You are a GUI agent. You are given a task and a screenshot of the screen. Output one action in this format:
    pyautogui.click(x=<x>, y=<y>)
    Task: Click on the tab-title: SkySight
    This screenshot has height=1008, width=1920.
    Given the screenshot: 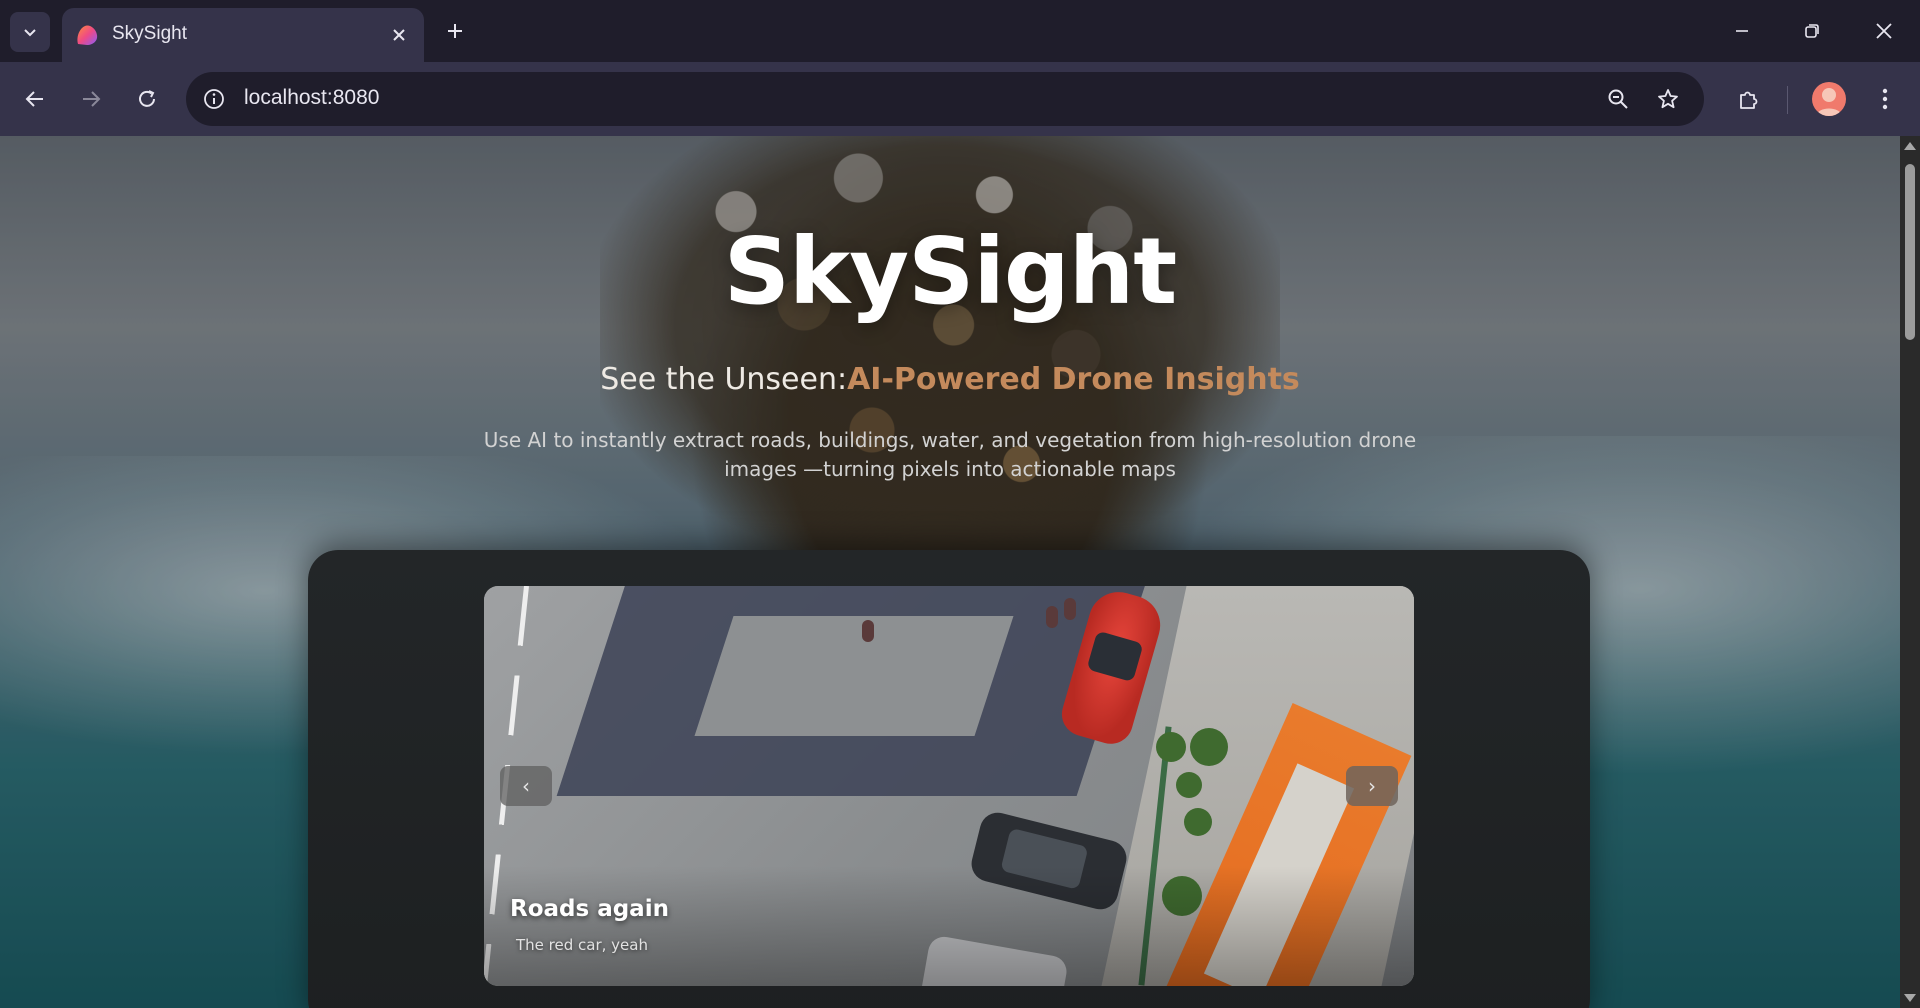 What is the action you would take?
    pyautogui.click(x=149, y=33)
    